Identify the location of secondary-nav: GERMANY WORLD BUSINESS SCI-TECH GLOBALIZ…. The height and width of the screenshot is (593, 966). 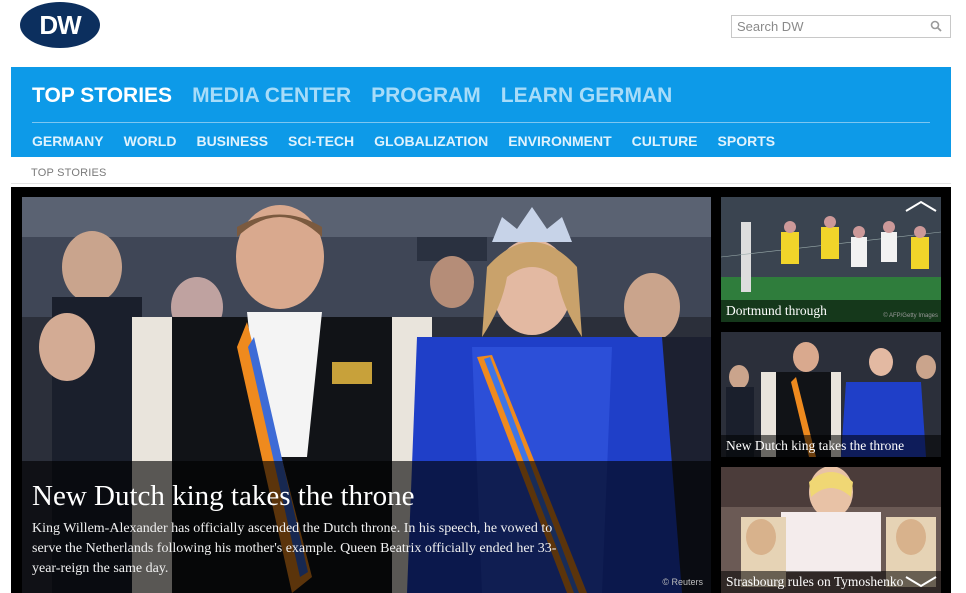
(403, 141).